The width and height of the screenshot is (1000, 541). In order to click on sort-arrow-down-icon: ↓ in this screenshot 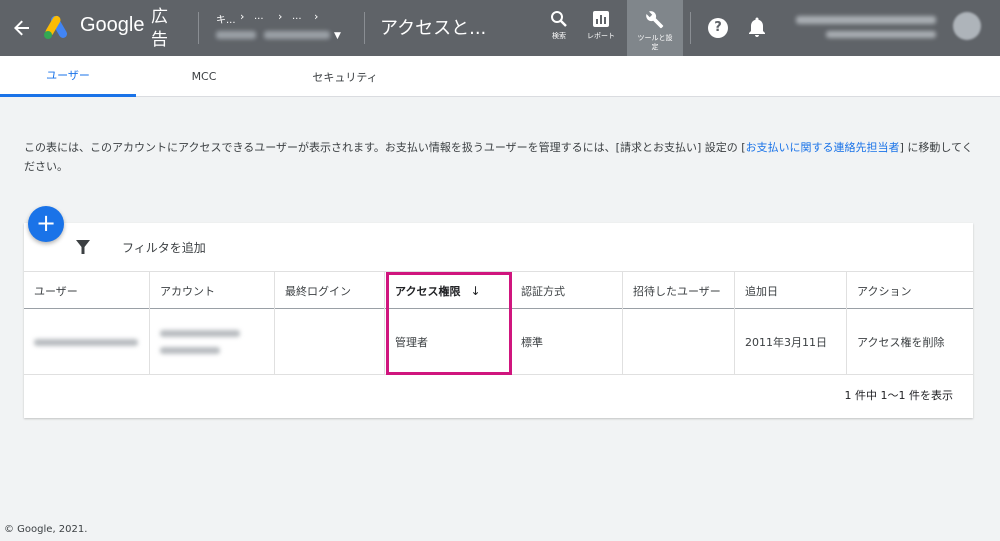, I will do `click(475, 290)`.